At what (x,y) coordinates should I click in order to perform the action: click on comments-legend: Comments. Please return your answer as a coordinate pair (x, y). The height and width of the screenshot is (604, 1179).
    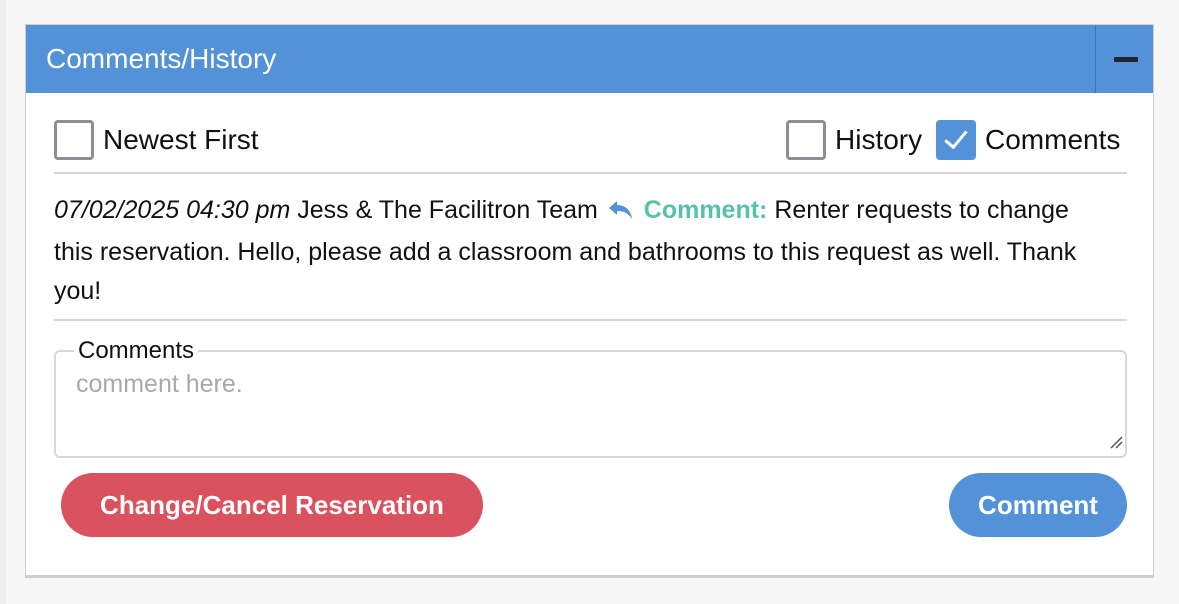
    Looking at the image, I should click on (136, 351).